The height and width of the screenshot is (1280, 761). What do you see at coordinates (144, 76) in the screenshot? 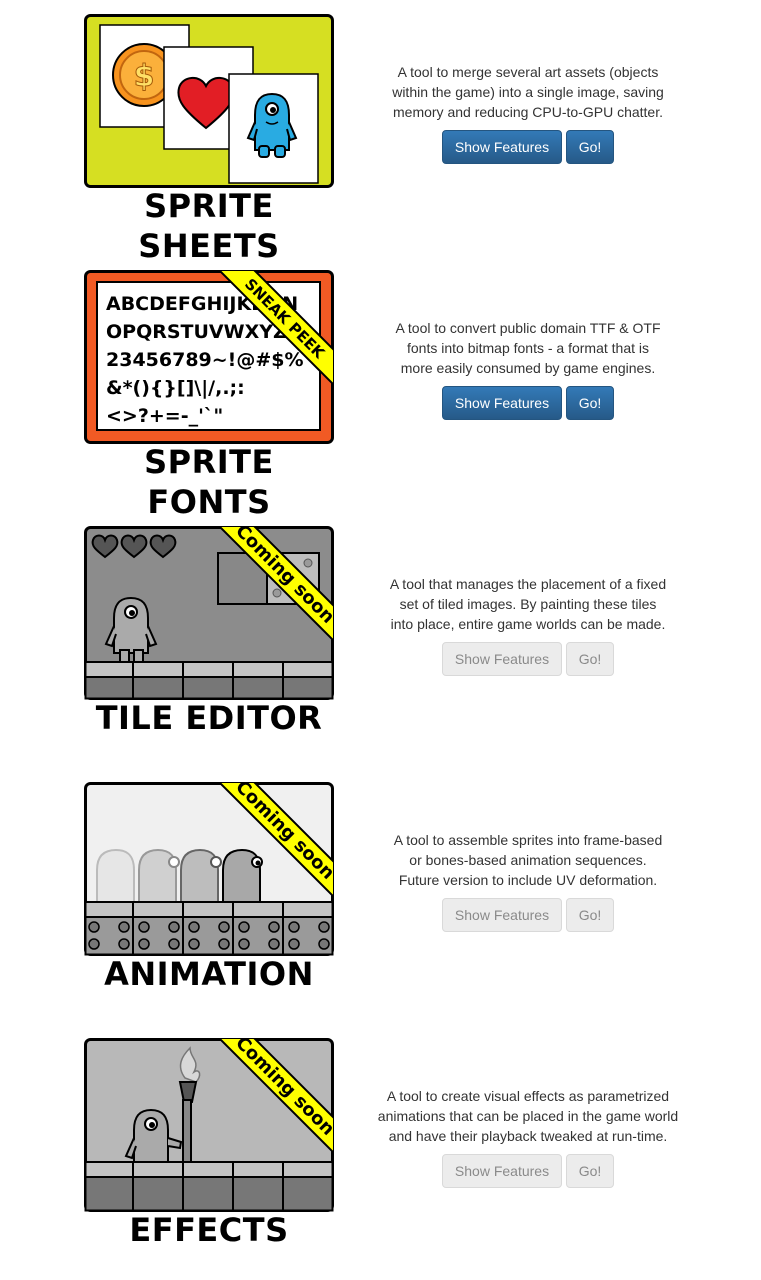
I see `coin-symbol: $` at bounding box center [144, 76].